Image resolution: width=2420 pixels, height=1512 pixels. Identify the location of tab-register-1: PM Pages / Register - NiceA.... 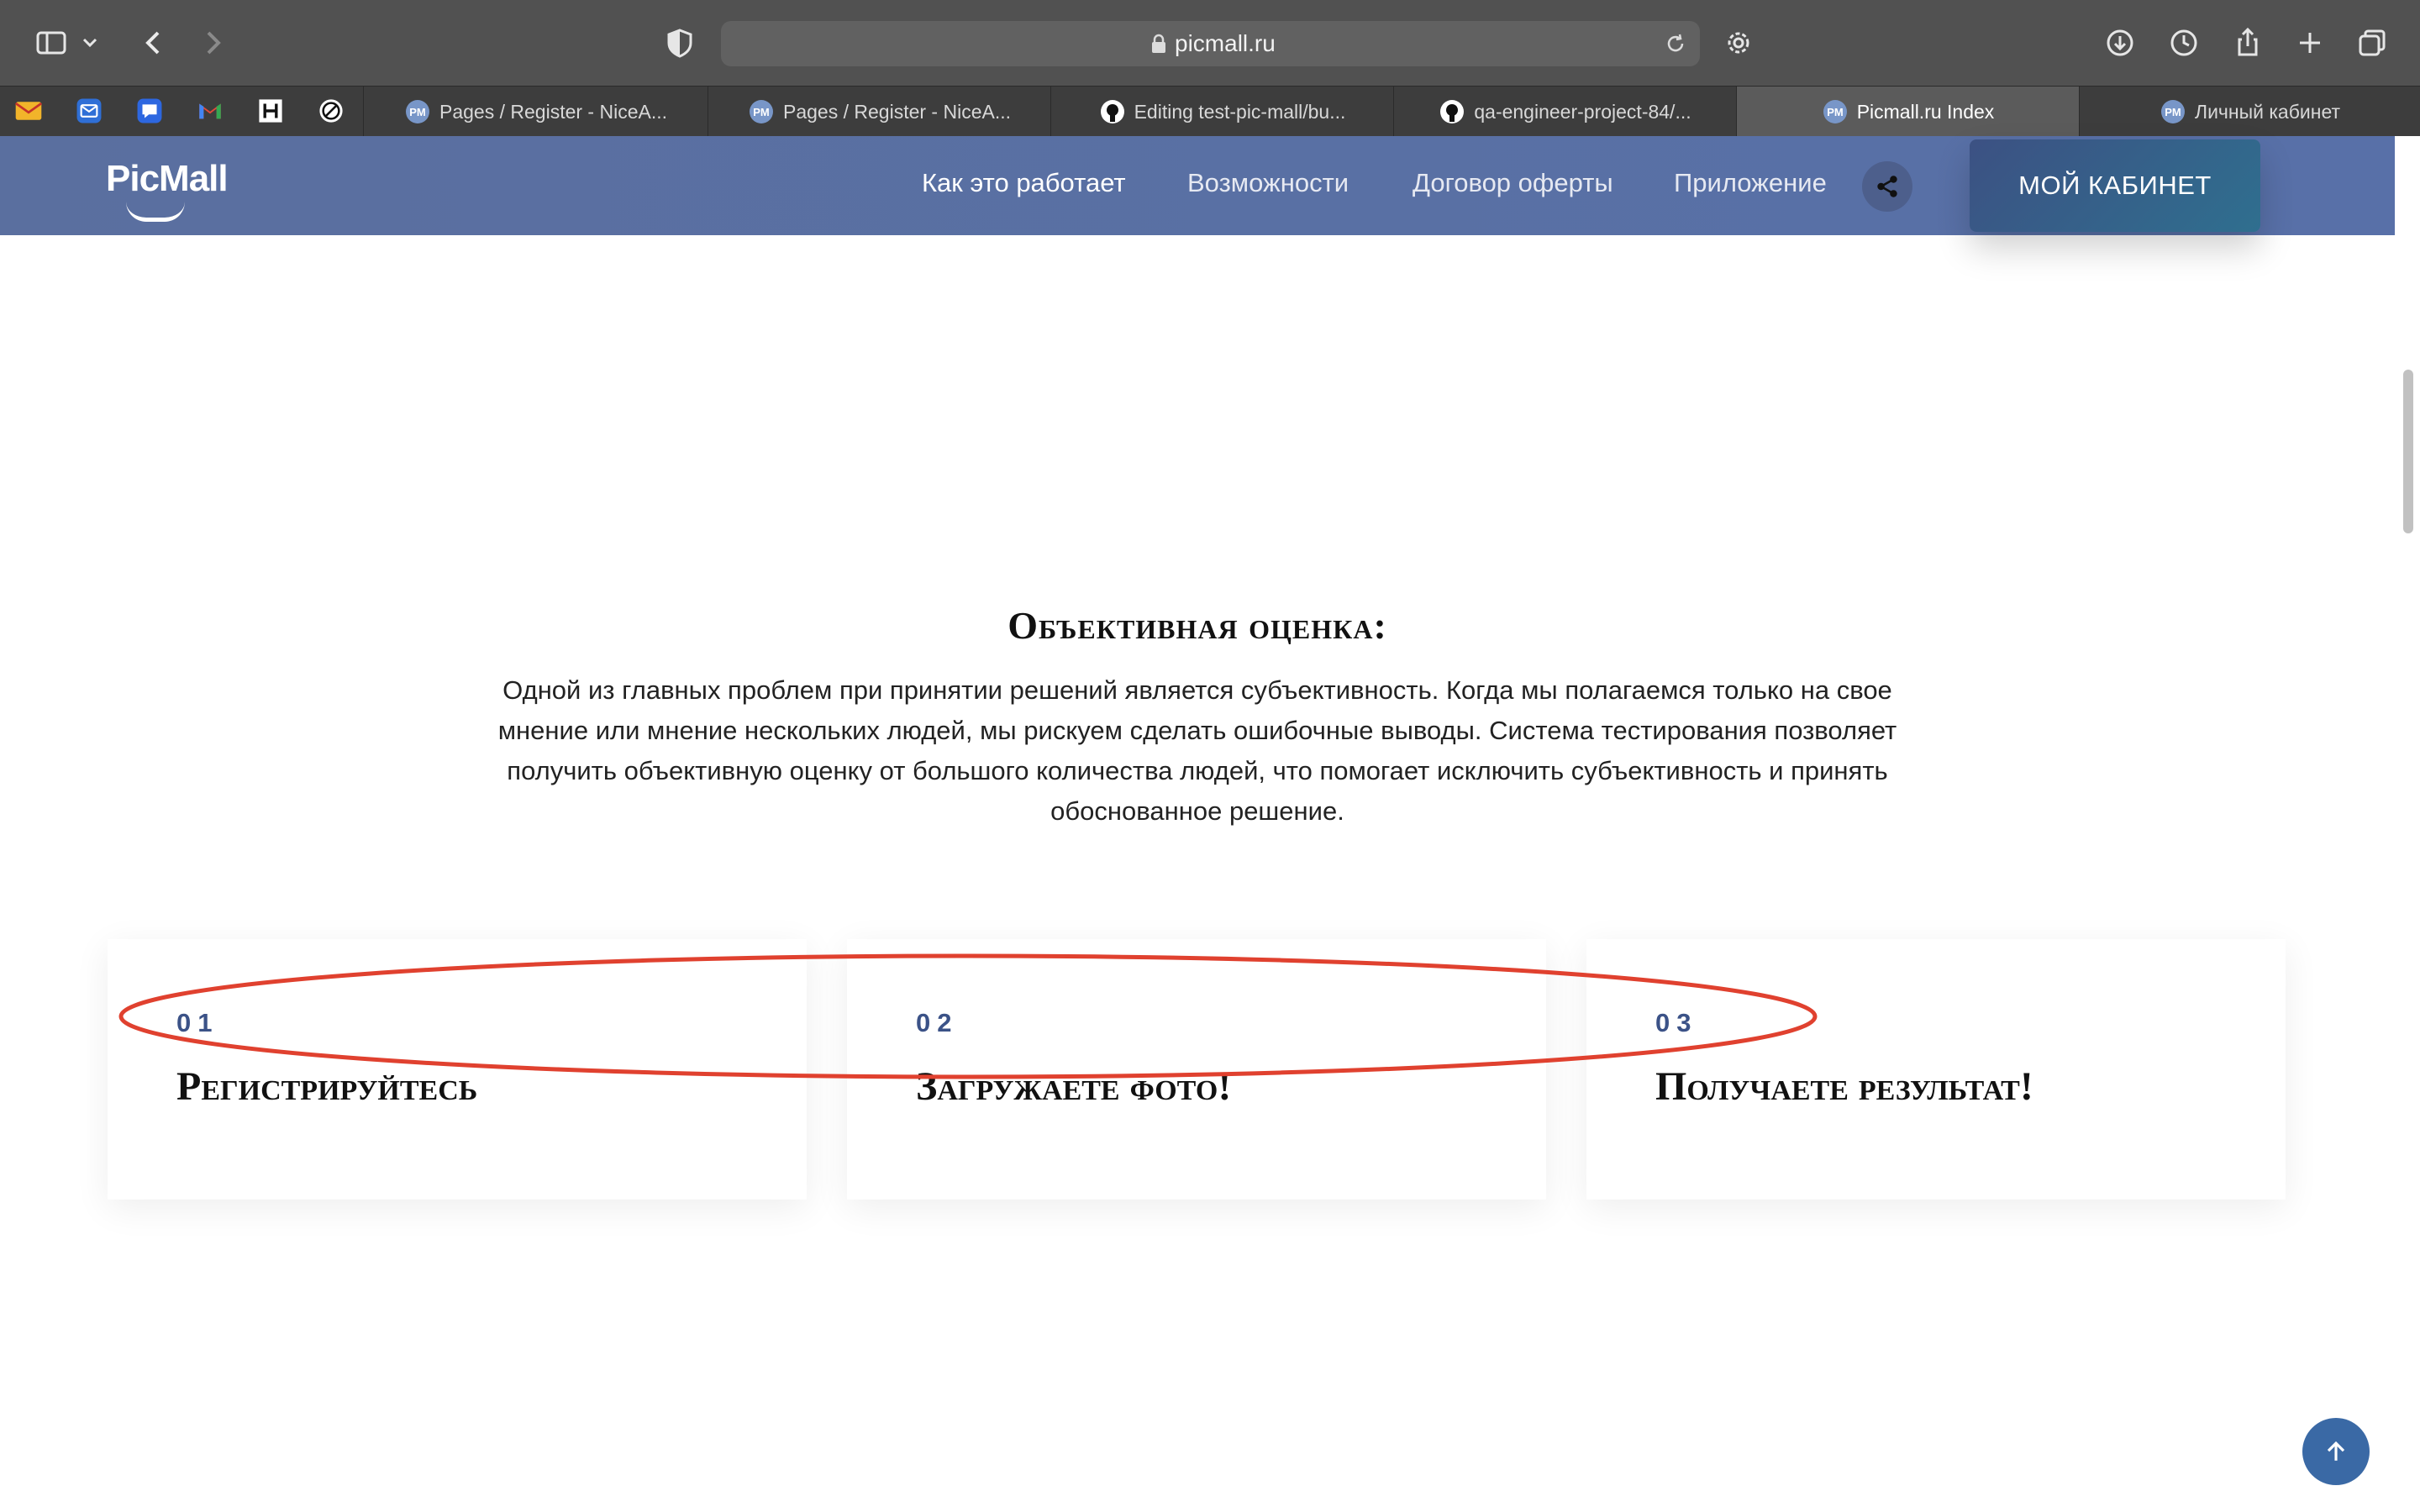
(536, 112).